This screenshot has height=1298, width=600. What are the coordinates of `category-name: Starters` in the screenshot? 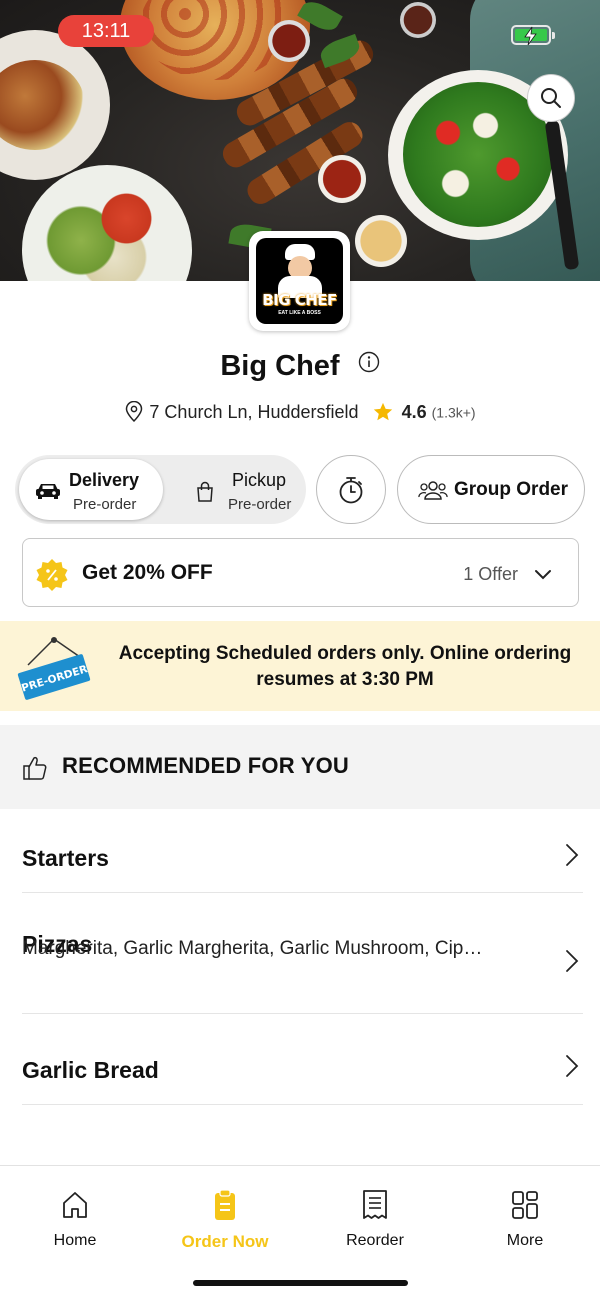 It's located at (65, 858).